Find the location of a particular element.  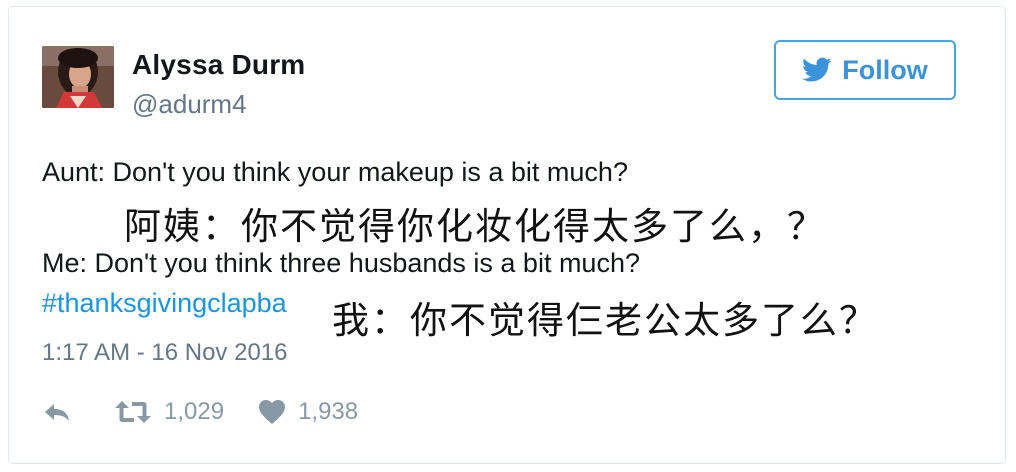

like-button: 1,938 is located at coordinates (308, 412).